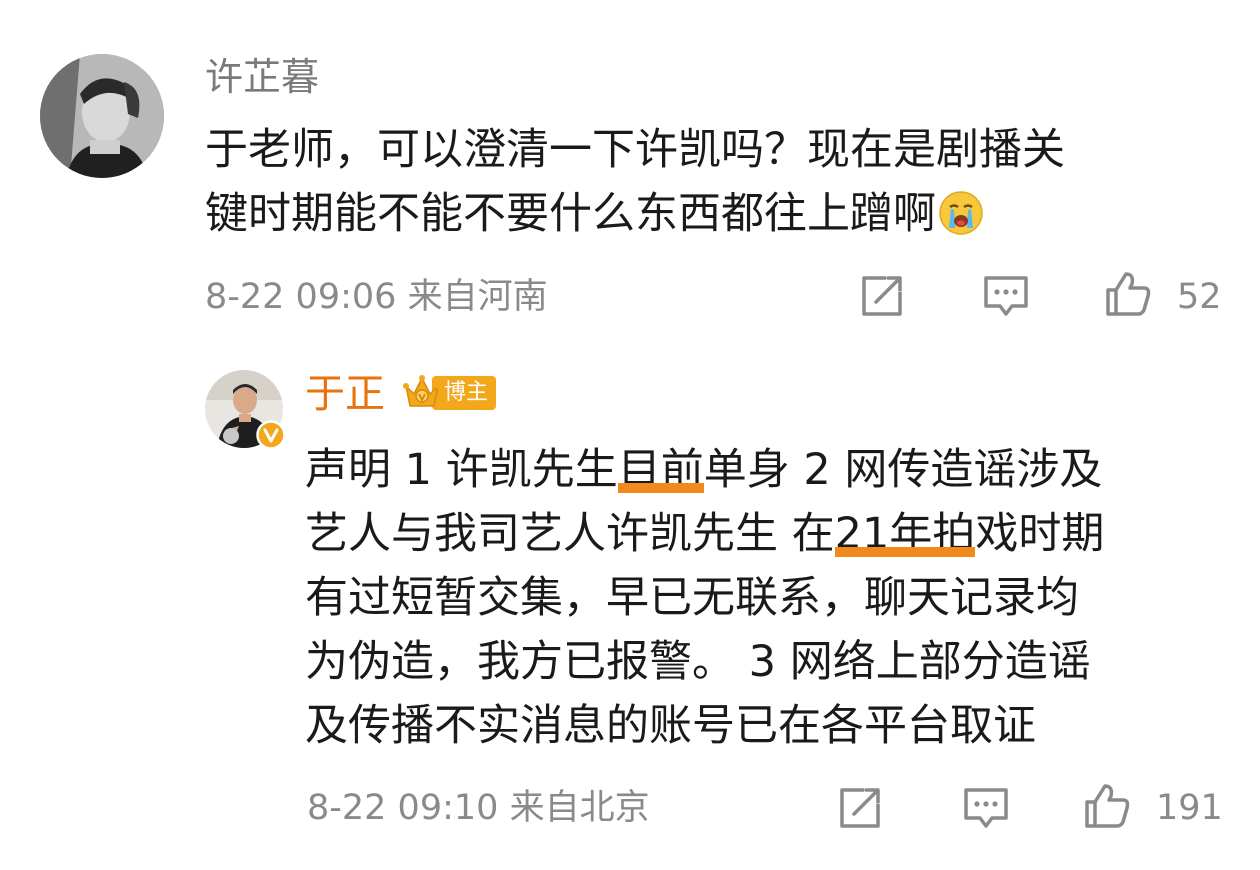  Describe the element at coordinates (1199, 297) in the screenshot. I see `like-count: 52` at that location.